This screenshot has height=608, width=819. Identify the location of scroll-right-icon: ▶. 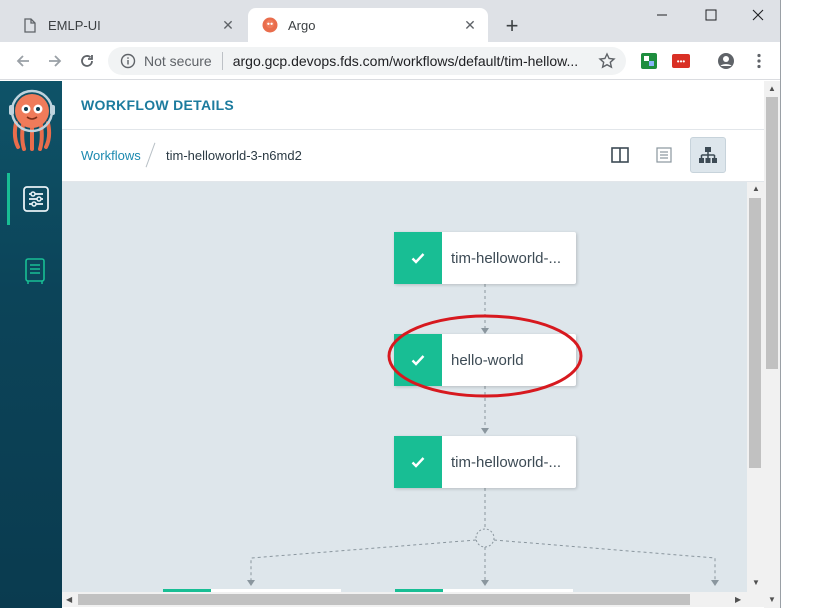
(738, 599).